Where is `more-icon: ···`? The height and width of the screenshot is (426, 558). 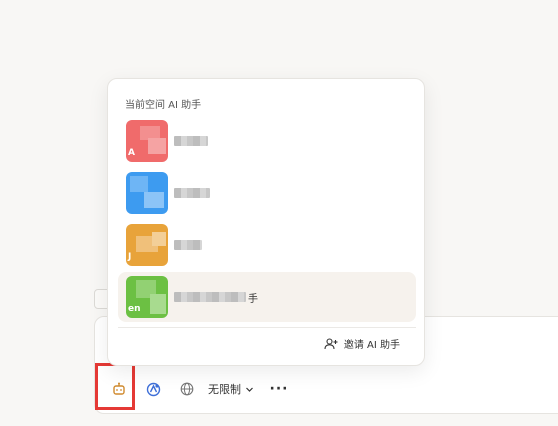 more-icon: ··· is located at coordinates (279, 389).